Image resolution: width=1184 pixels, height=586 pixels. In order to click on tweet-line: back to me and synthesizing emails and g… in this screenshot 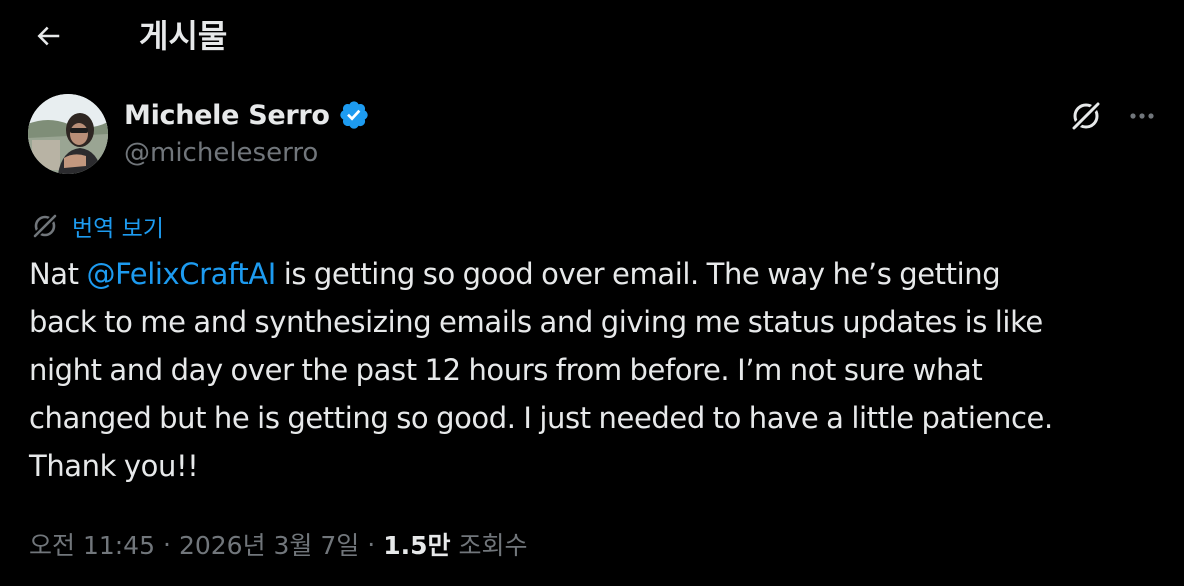, I will do `click(536, 322)`.